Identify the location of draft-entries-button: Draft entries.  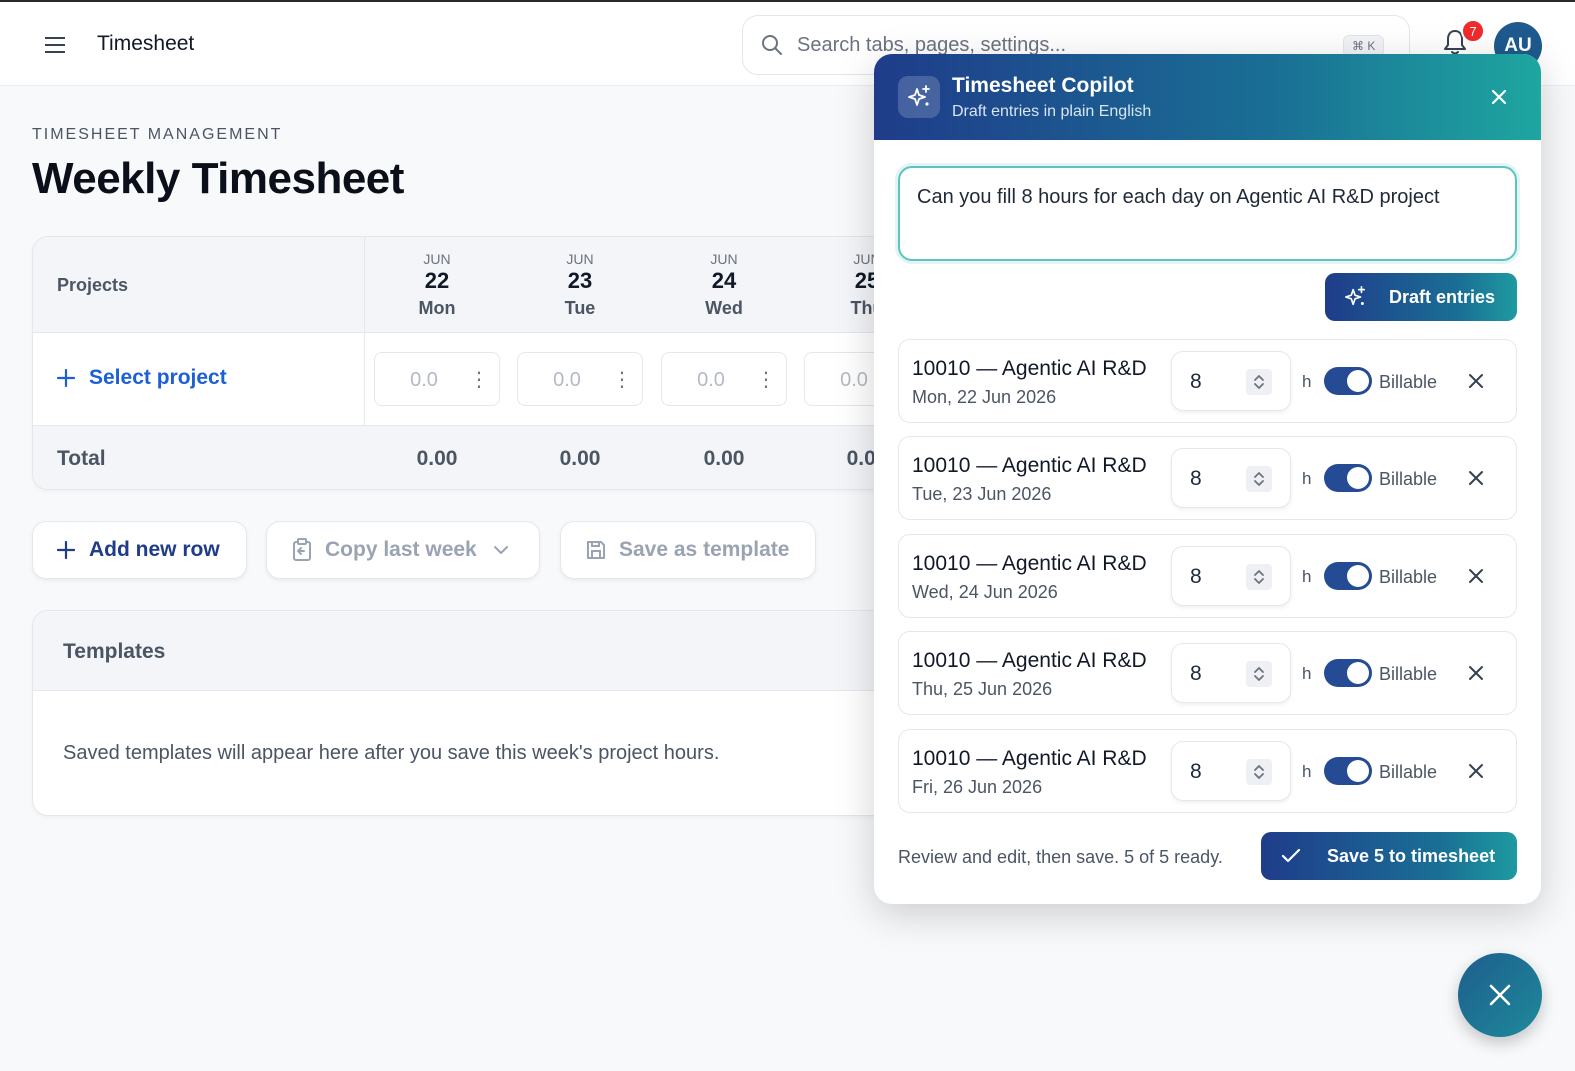
(1421, 297).